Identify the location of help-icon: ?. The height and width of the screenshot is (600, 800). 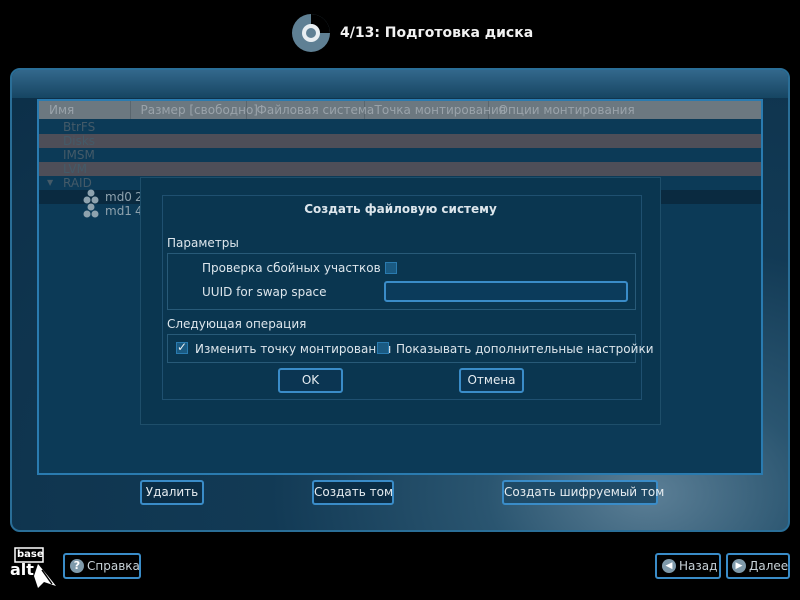
(77, 566).